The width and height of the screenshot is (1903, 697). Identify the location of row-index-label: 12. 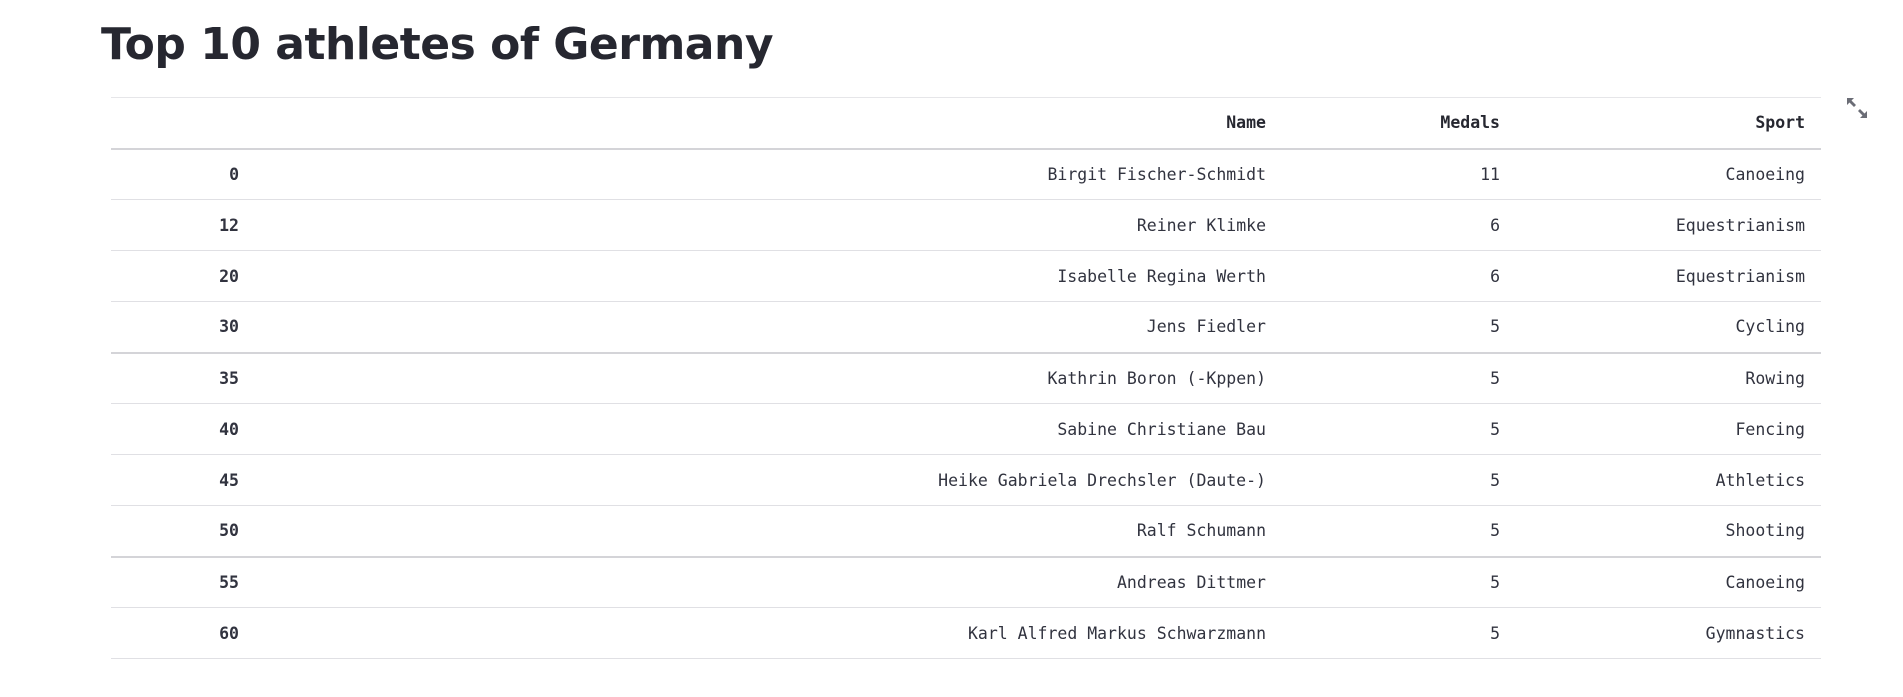
(229, 225).